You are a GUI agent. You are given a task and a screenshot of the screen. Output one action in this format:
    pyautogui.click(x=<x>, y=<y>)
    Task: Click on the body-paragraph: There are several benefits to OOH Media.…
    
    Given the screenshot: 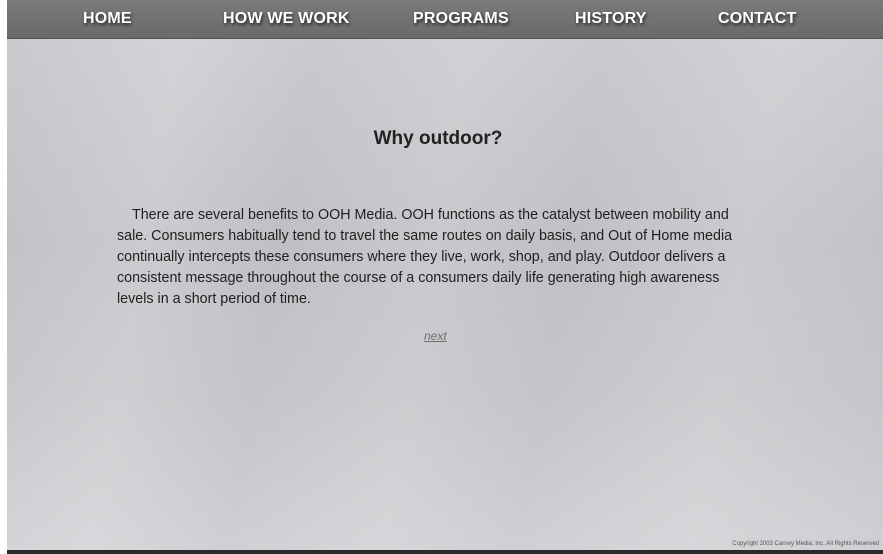 What is the action you would take?
    pyautogui.click(x=425, y=257)
    